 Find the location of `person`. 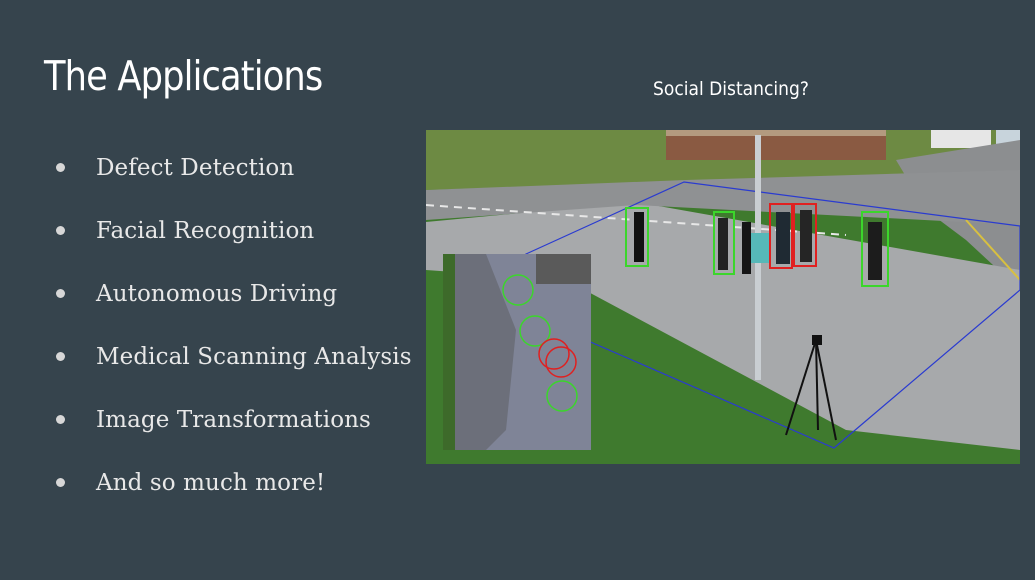

person is located at coordinates (746, 248).